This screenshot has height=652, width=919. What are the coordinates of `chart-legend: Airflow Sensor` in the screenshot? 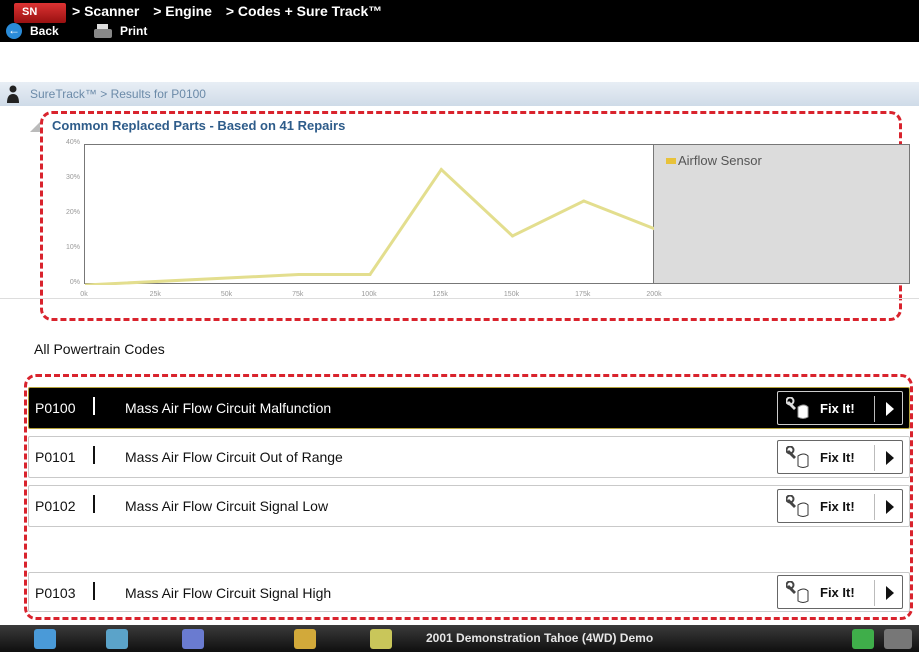 It's located at (782, 214).